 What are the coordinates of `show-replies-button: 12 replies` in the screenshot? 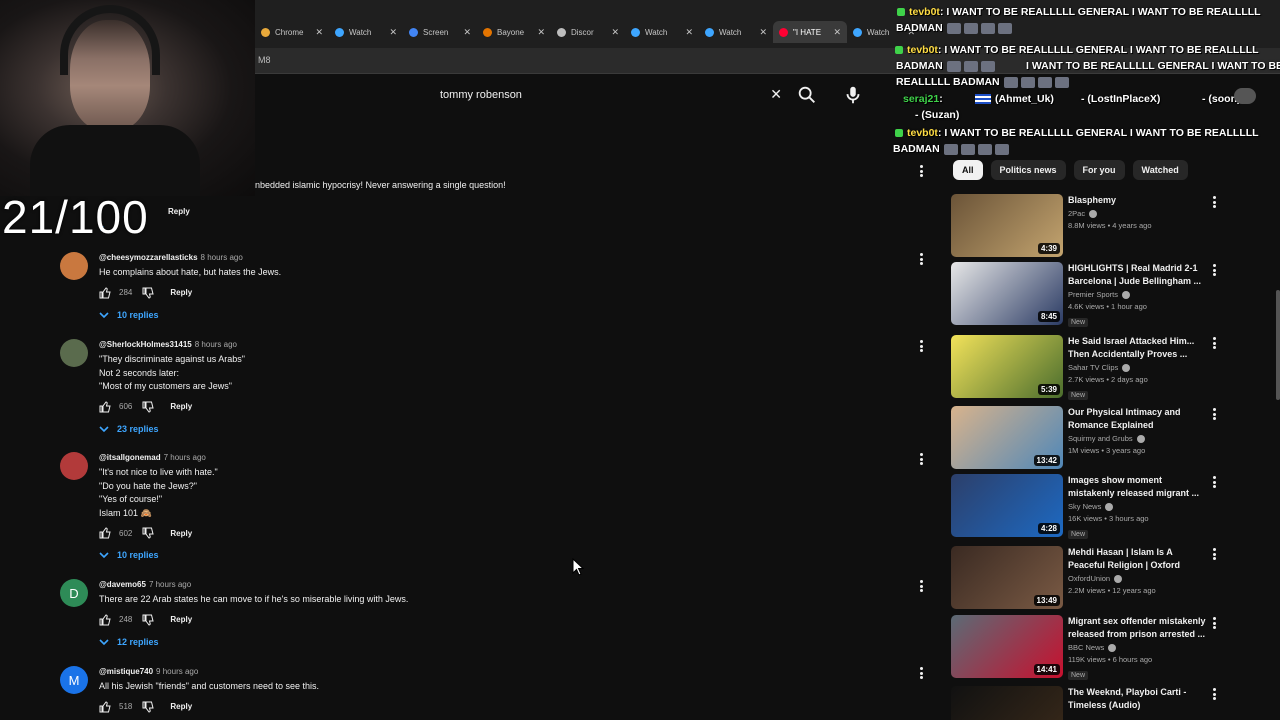 It's located at (489, 642).